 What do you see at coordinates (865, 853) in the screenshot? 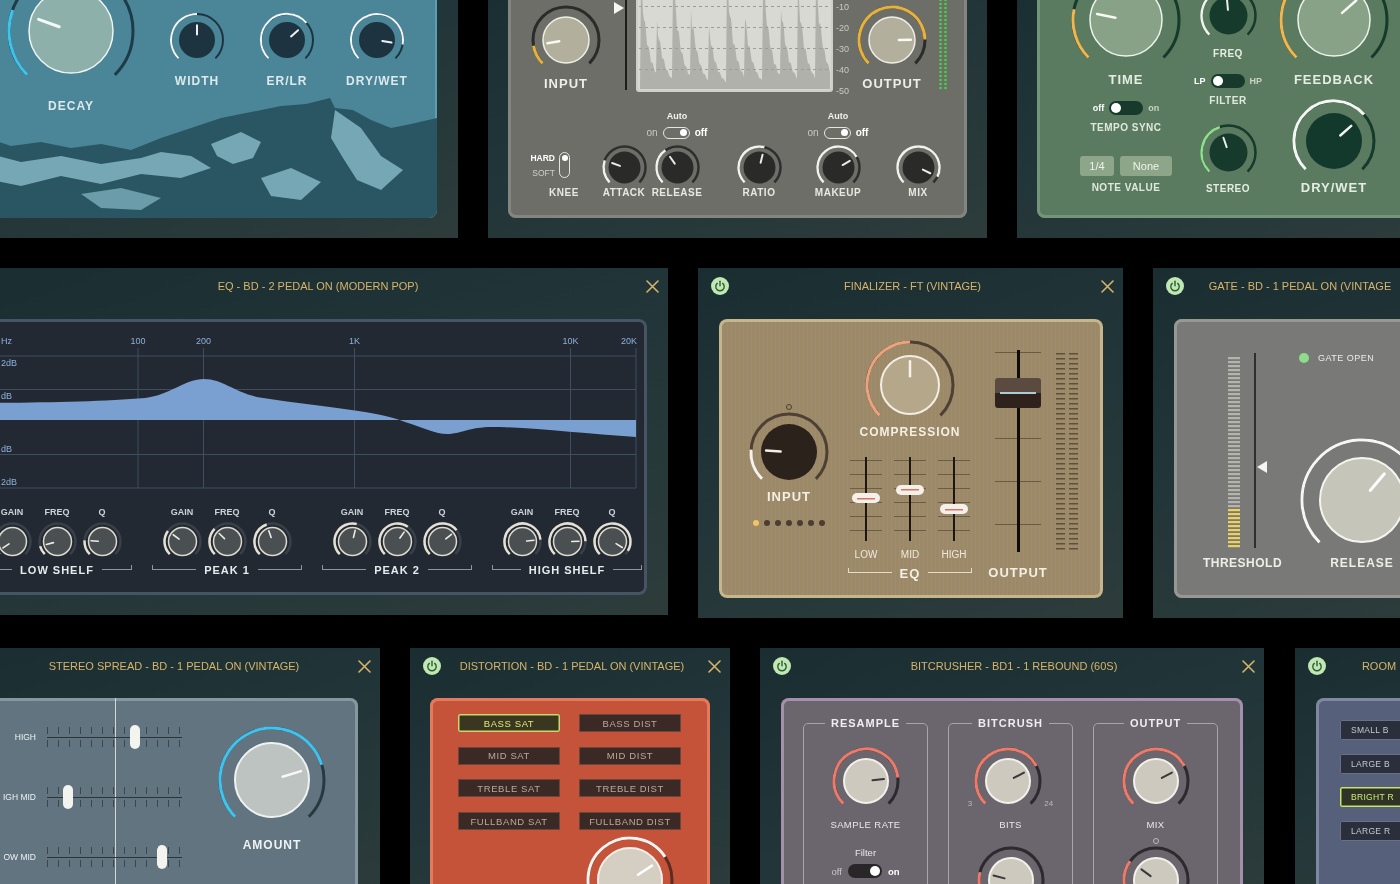
I see `switch-title: Filter` at bounding box center [865, 853].